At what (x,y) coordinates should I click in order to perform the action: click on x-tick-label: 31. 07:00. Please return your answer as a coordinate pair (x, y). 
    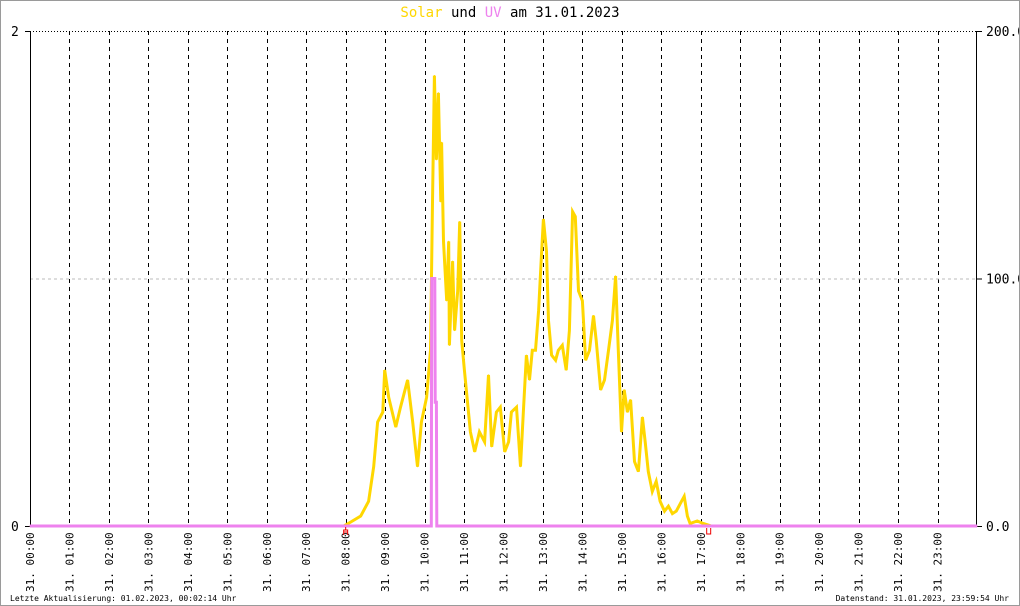
    Looking at the image, I should click on (306, 562).